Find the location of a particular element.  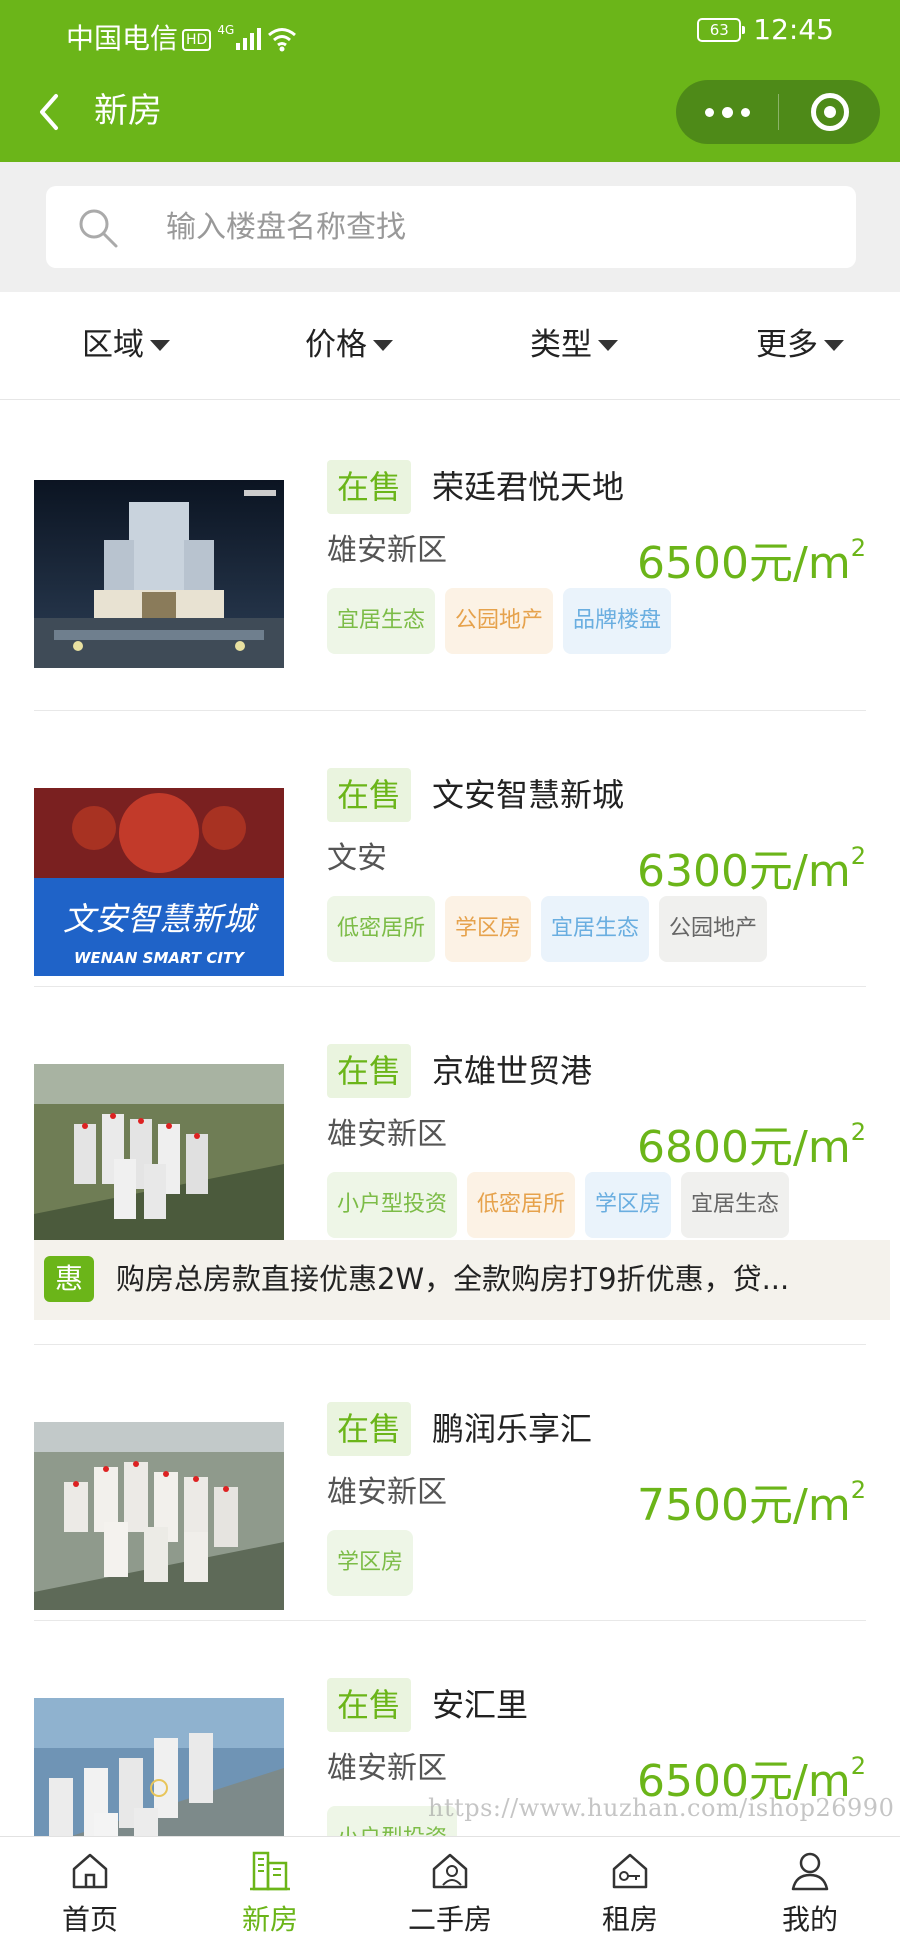

feature-tag: 低密居所 is located at coordinates (521, 1205).